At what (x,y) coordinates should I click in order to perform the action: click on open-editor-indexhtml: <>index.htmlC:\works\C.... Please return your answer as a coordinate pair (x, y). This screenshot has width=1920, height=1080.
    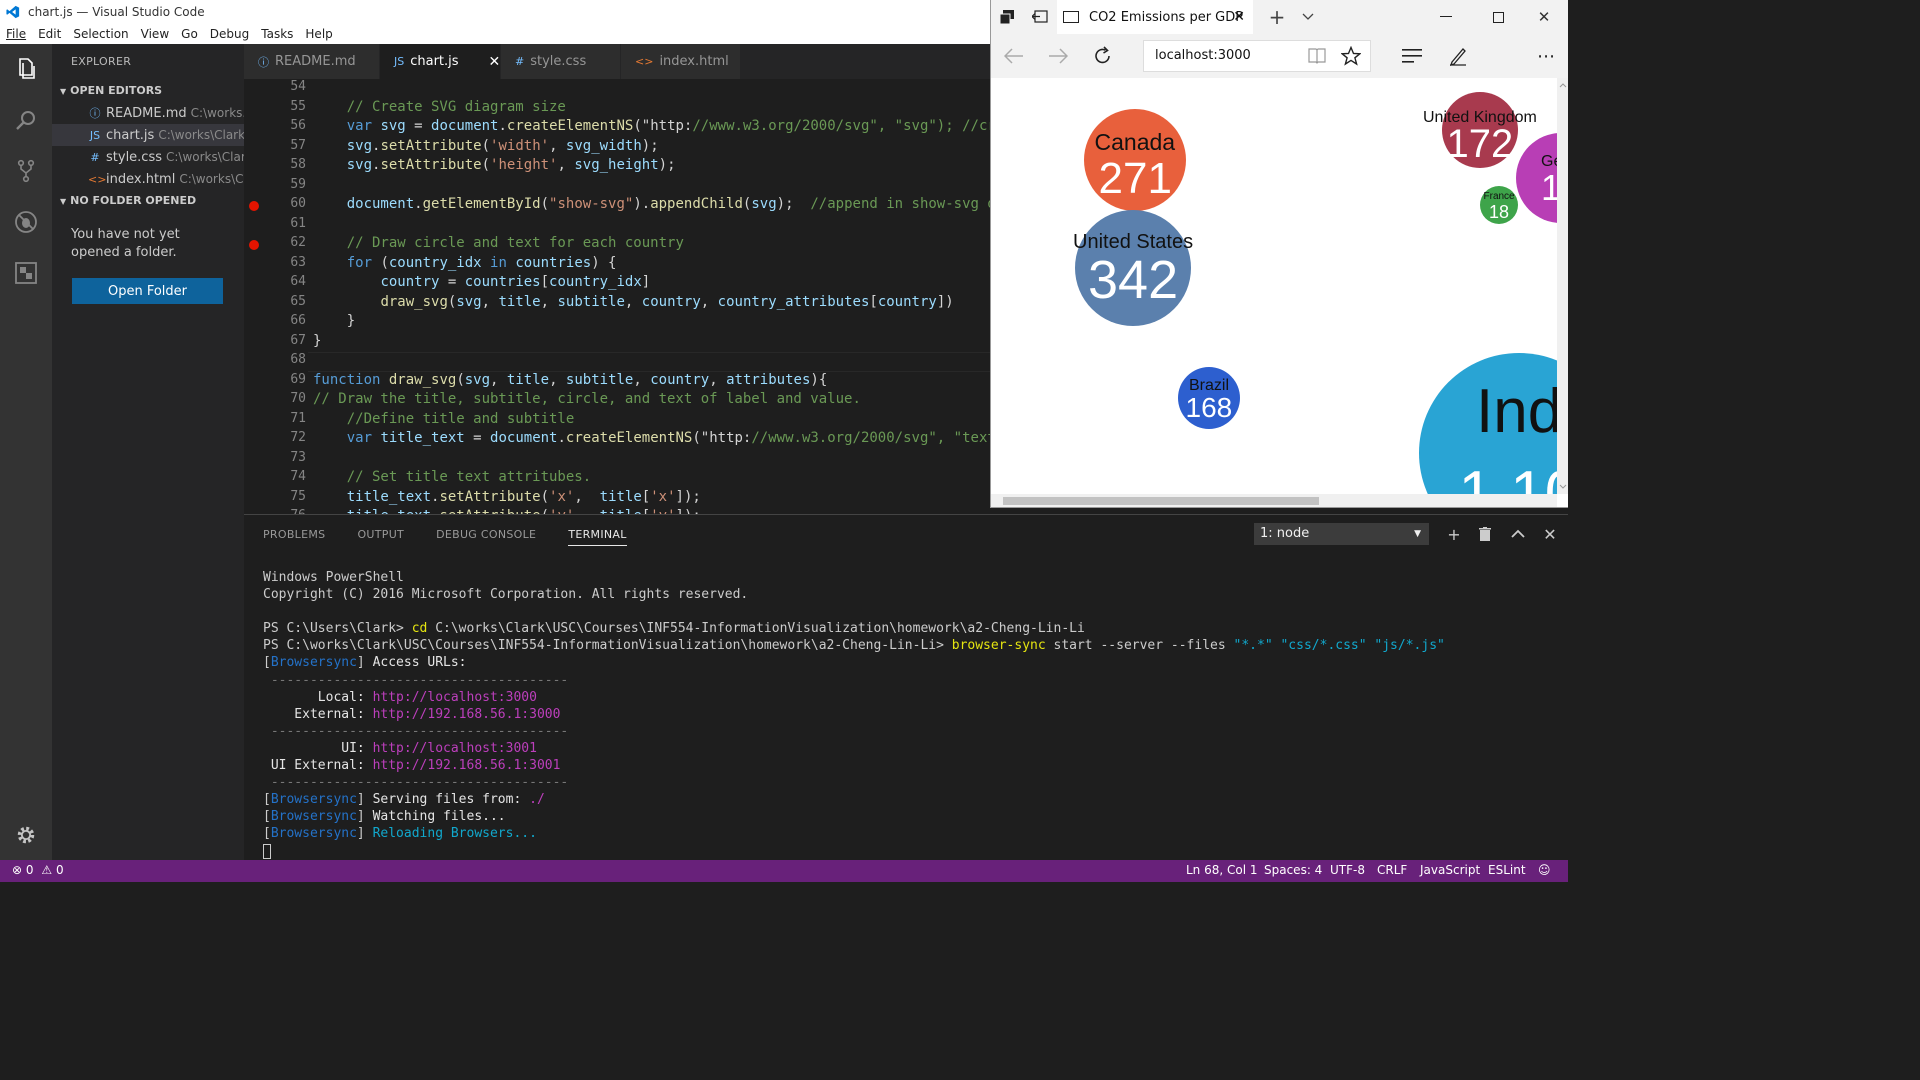
    Looking at the image, I should click on (148, 179).